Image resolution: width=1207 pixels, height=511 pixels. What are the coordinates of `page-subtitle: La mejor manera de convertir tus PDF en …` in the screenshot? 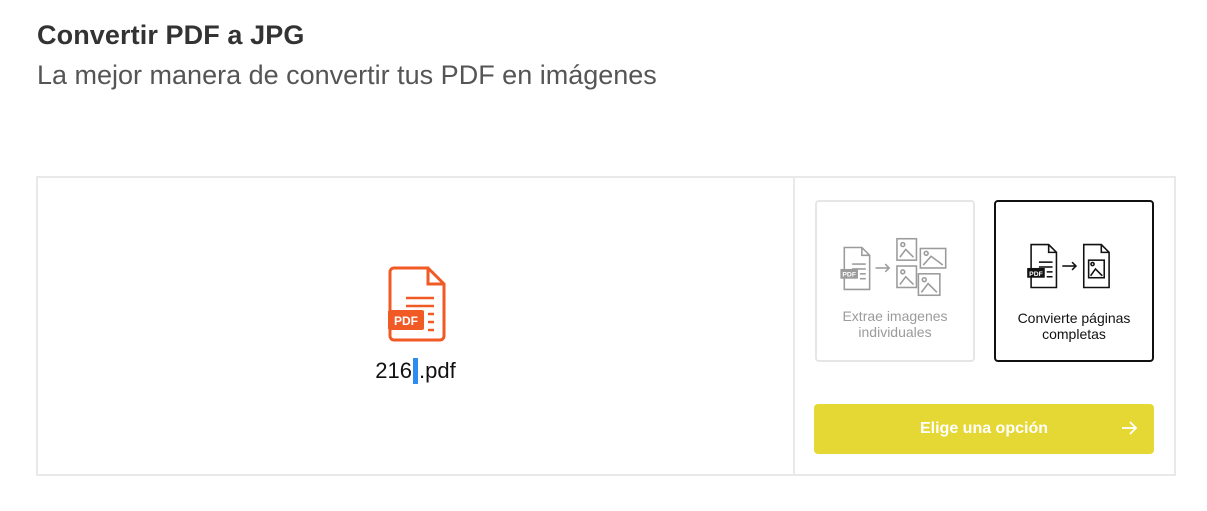 It's located at (347, 75).